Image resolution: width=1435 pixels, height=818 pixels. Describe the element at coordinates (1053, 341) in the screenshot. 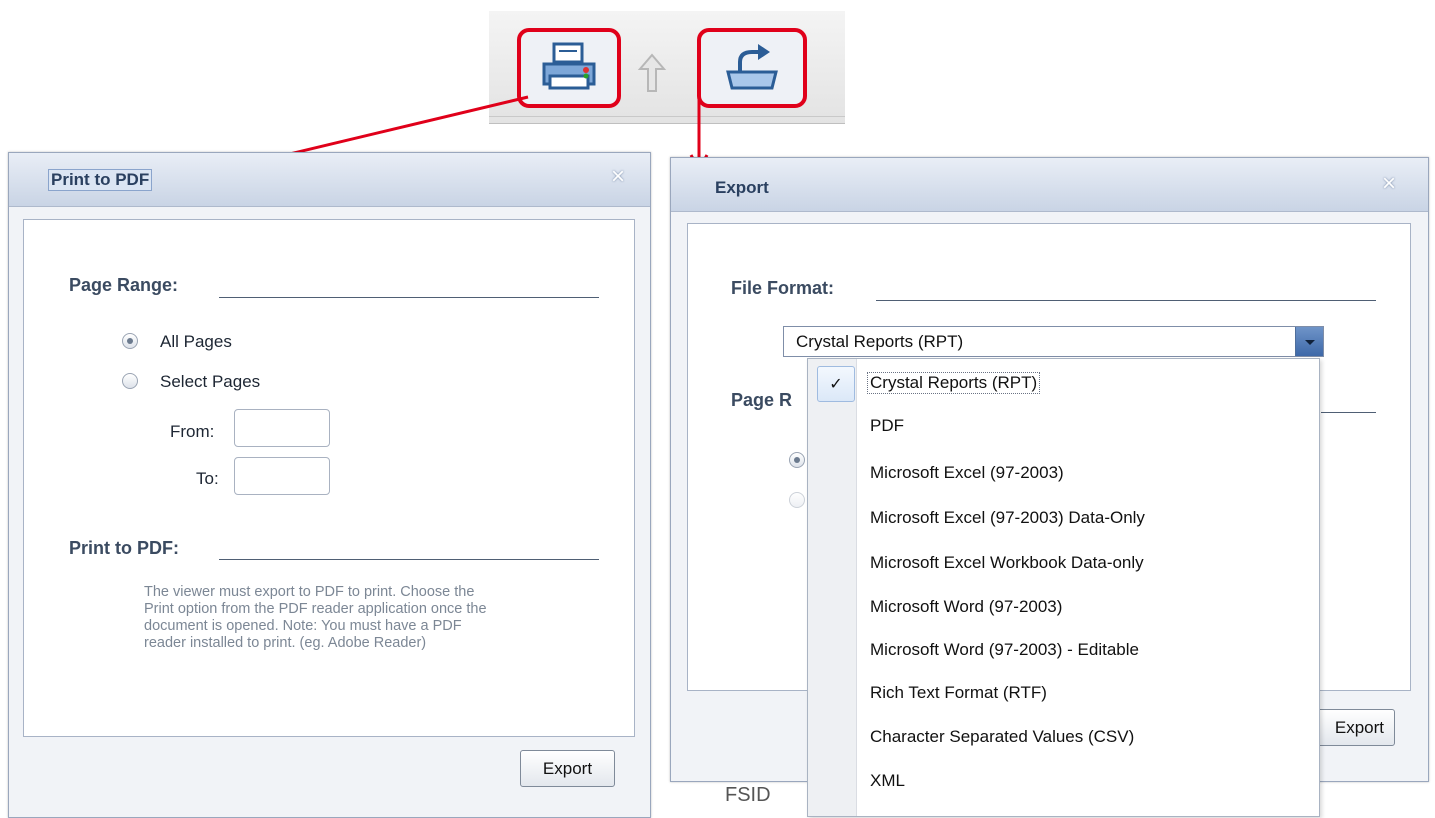

I see `file-format-select: Crystal Reports (RPT)` at that location.